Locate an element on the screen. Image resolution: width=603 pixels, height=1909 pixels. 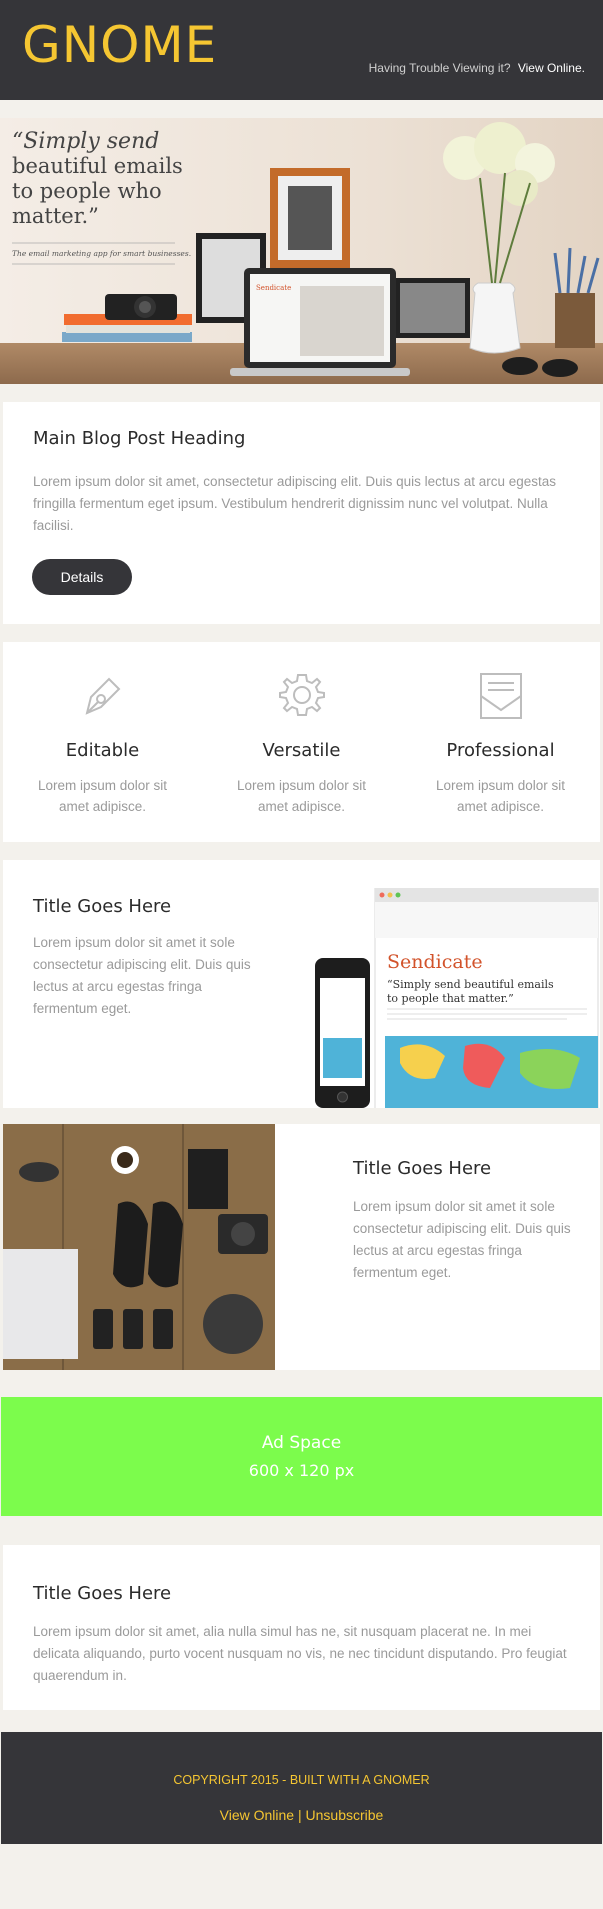
screenshot-brand: Sendicate is located at coordinates (435, 962).